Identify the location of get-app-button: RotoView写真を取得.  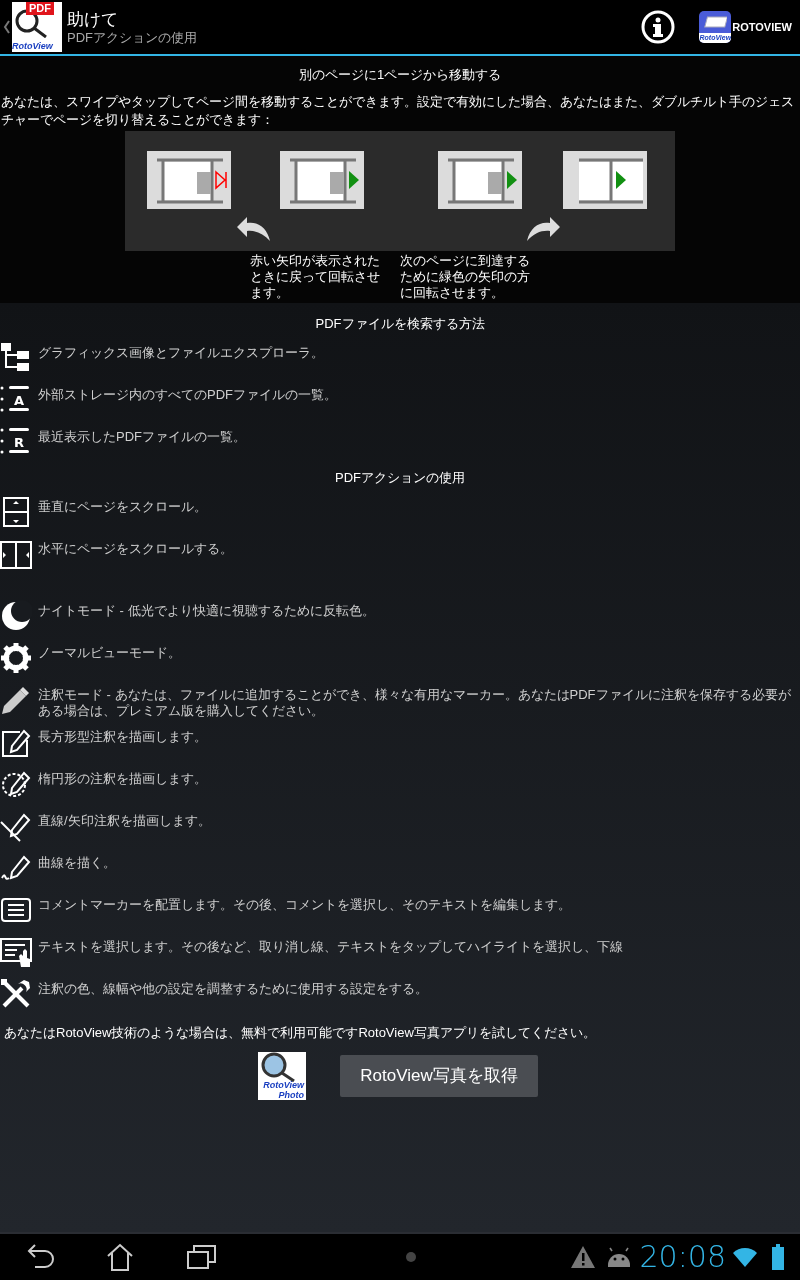
(439, 1076).